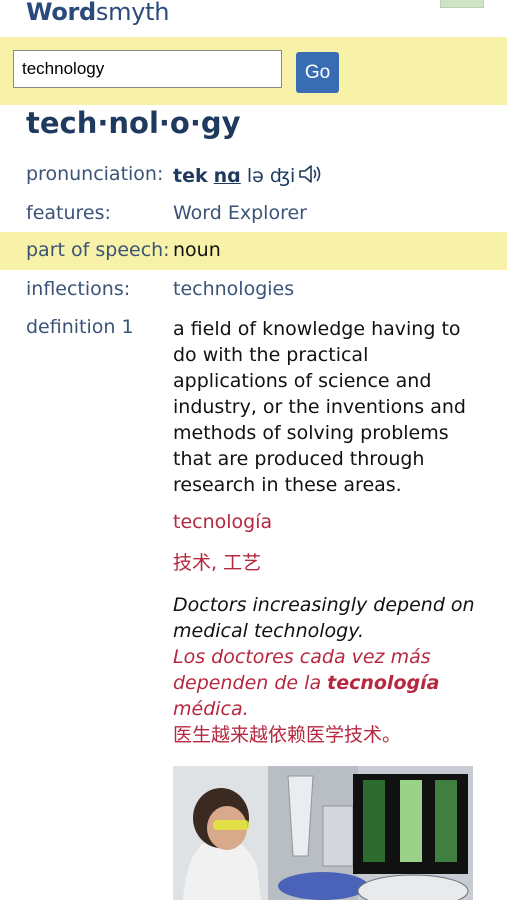  Describe the element at coordinates (78, 289) in the screenshot. I see `inflections-label: inflections:` at that location.